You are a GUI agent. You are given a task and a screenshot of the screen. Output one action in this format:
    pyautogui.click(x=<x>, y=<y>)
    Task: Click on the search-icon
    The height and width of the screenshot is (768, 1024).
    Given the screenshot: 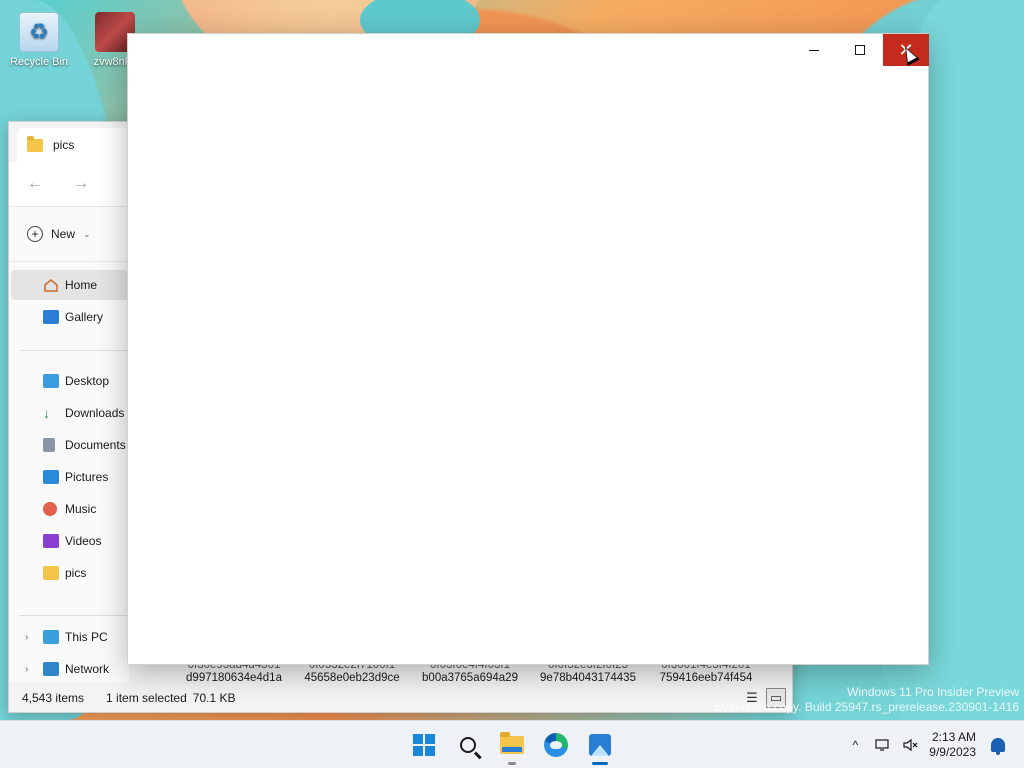 What is the action you would take?
    pyautogui.click(x=468, y=745)
    